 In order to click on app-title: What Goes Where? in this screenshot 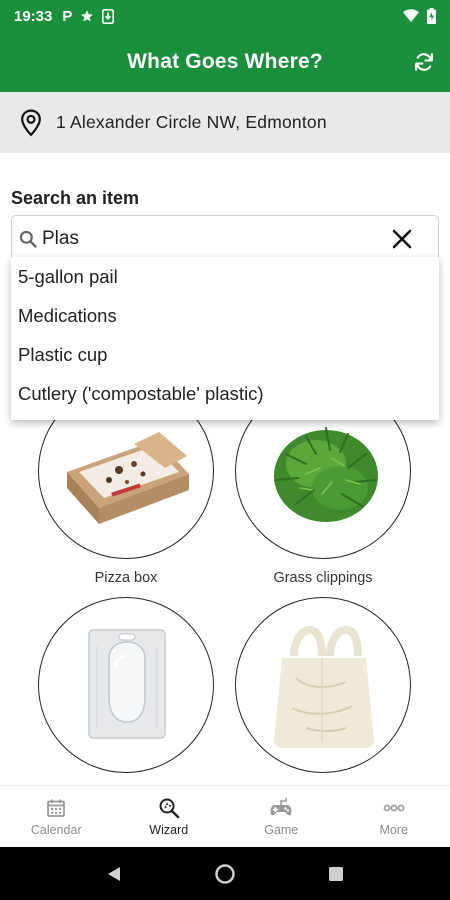, I will do `click(225, 61)`.